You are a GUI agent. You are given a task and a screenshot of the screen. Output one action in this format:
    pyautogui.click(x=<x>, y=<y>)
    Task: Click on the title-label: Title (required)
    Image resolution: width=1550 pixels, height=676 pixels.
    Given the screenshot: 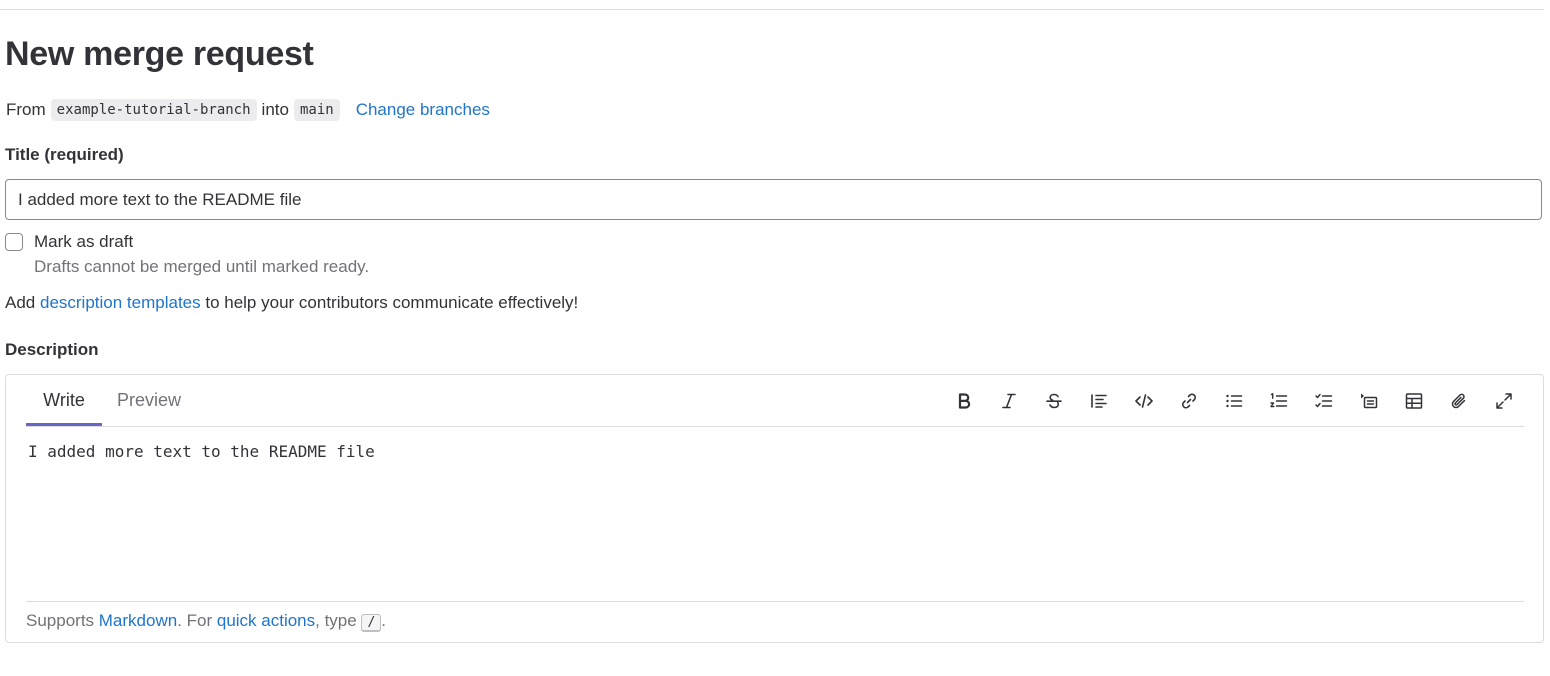 What is the action you would take?
    pyautogui.click(x=64, y=154)
    